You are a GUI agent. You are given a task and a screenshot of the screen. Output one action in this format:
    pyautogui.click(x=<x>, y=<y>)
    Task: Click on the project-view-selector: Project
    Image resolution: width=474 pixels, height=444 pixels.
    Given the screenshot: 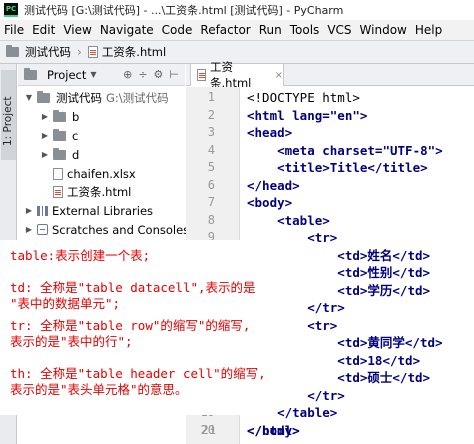 What is the action you would take?
    pyautogui.click(x=66, y=75)
    